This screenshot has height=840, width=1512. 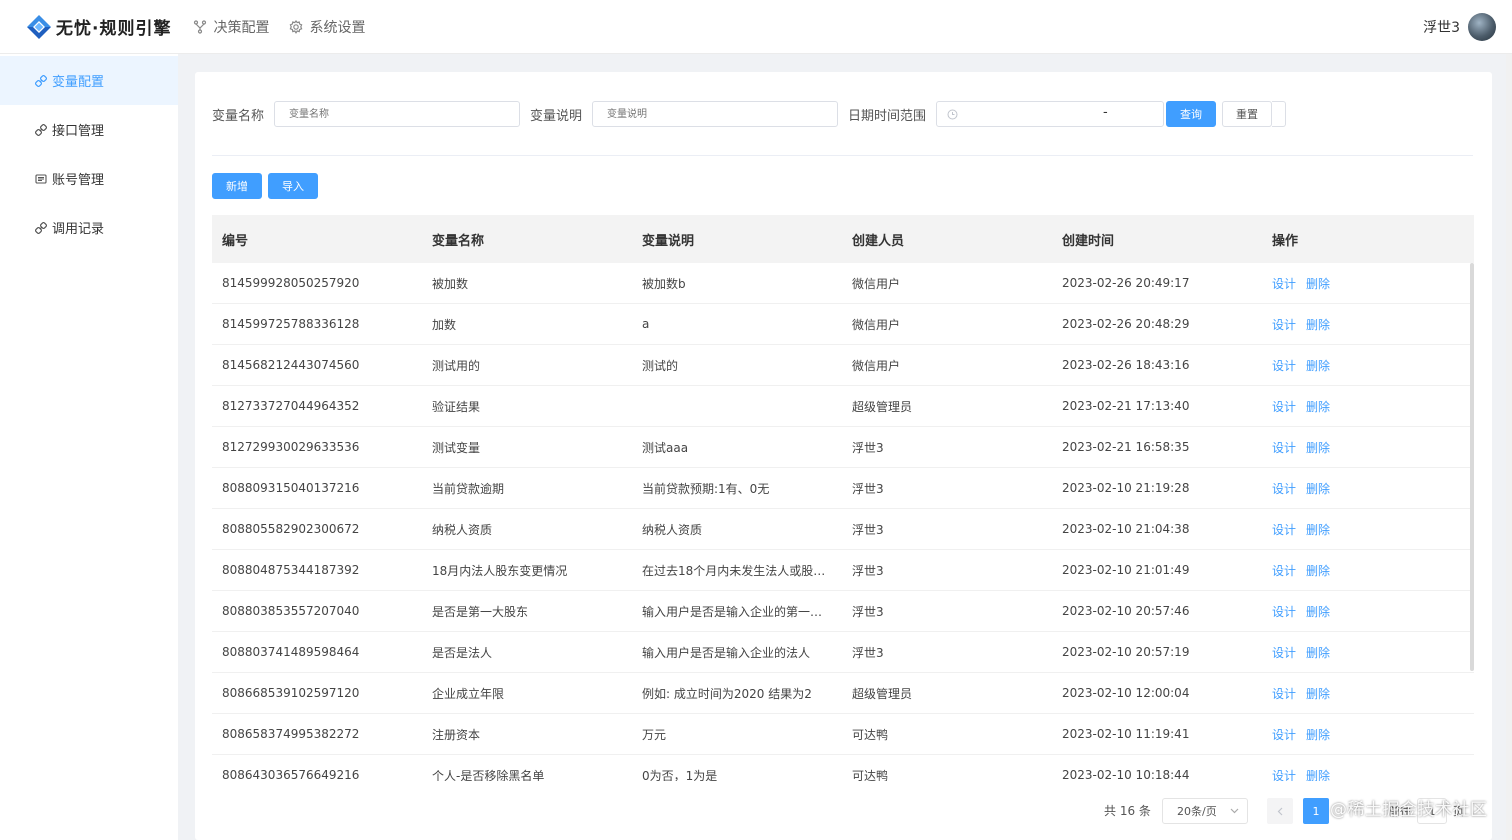 I want to click on sidebar-item-variable-config: 变量配置, so click(x=89, y=80).